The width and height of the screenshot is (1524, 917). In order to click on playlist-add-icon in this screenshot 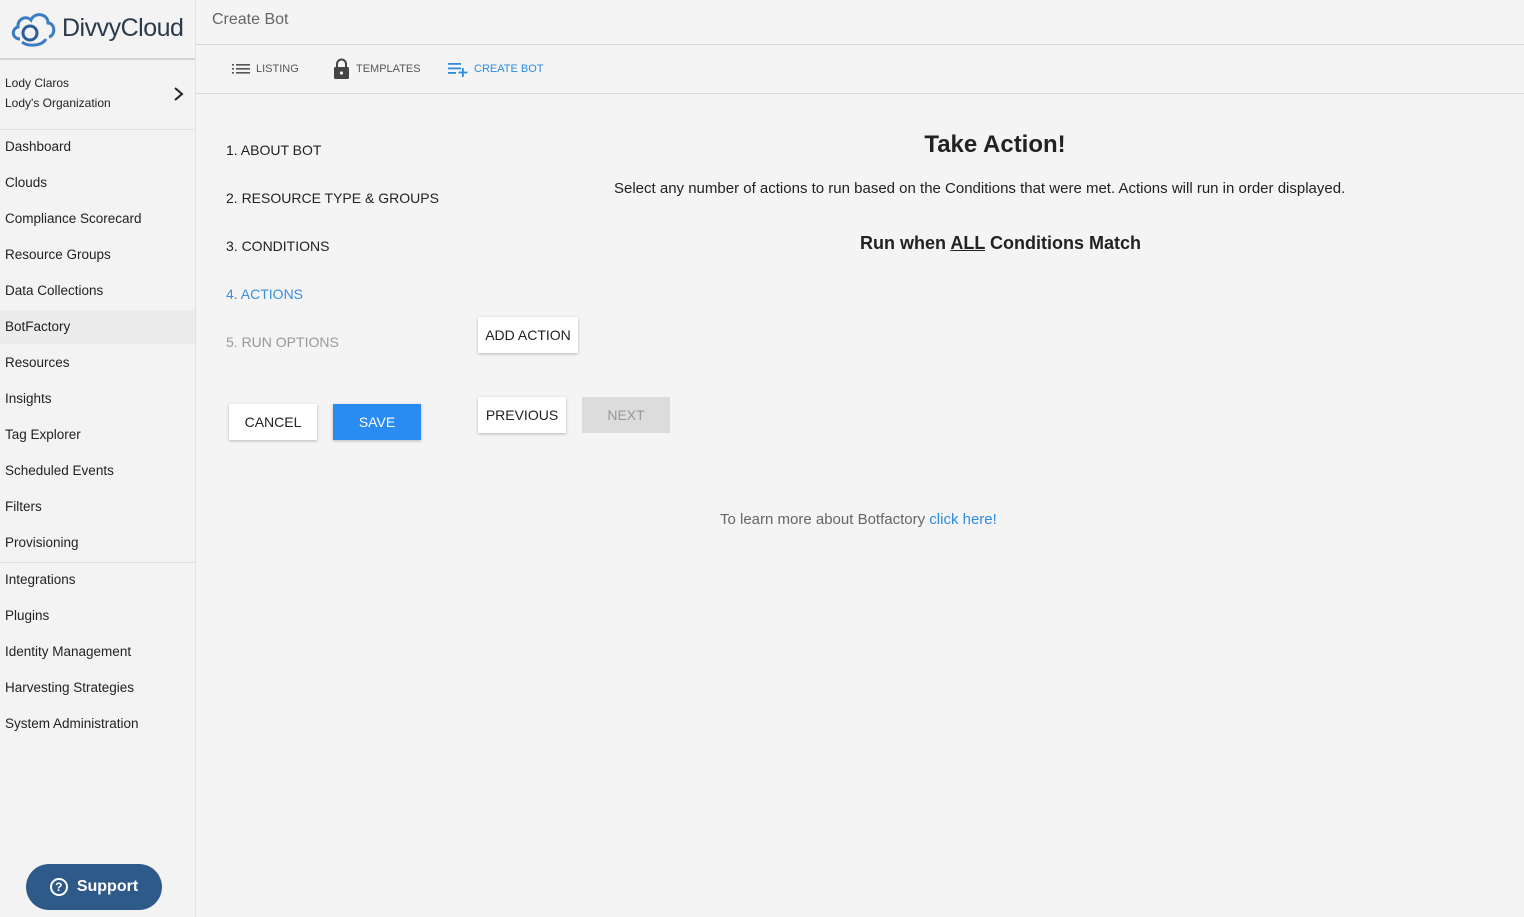, I will do `click(458, 70)`.